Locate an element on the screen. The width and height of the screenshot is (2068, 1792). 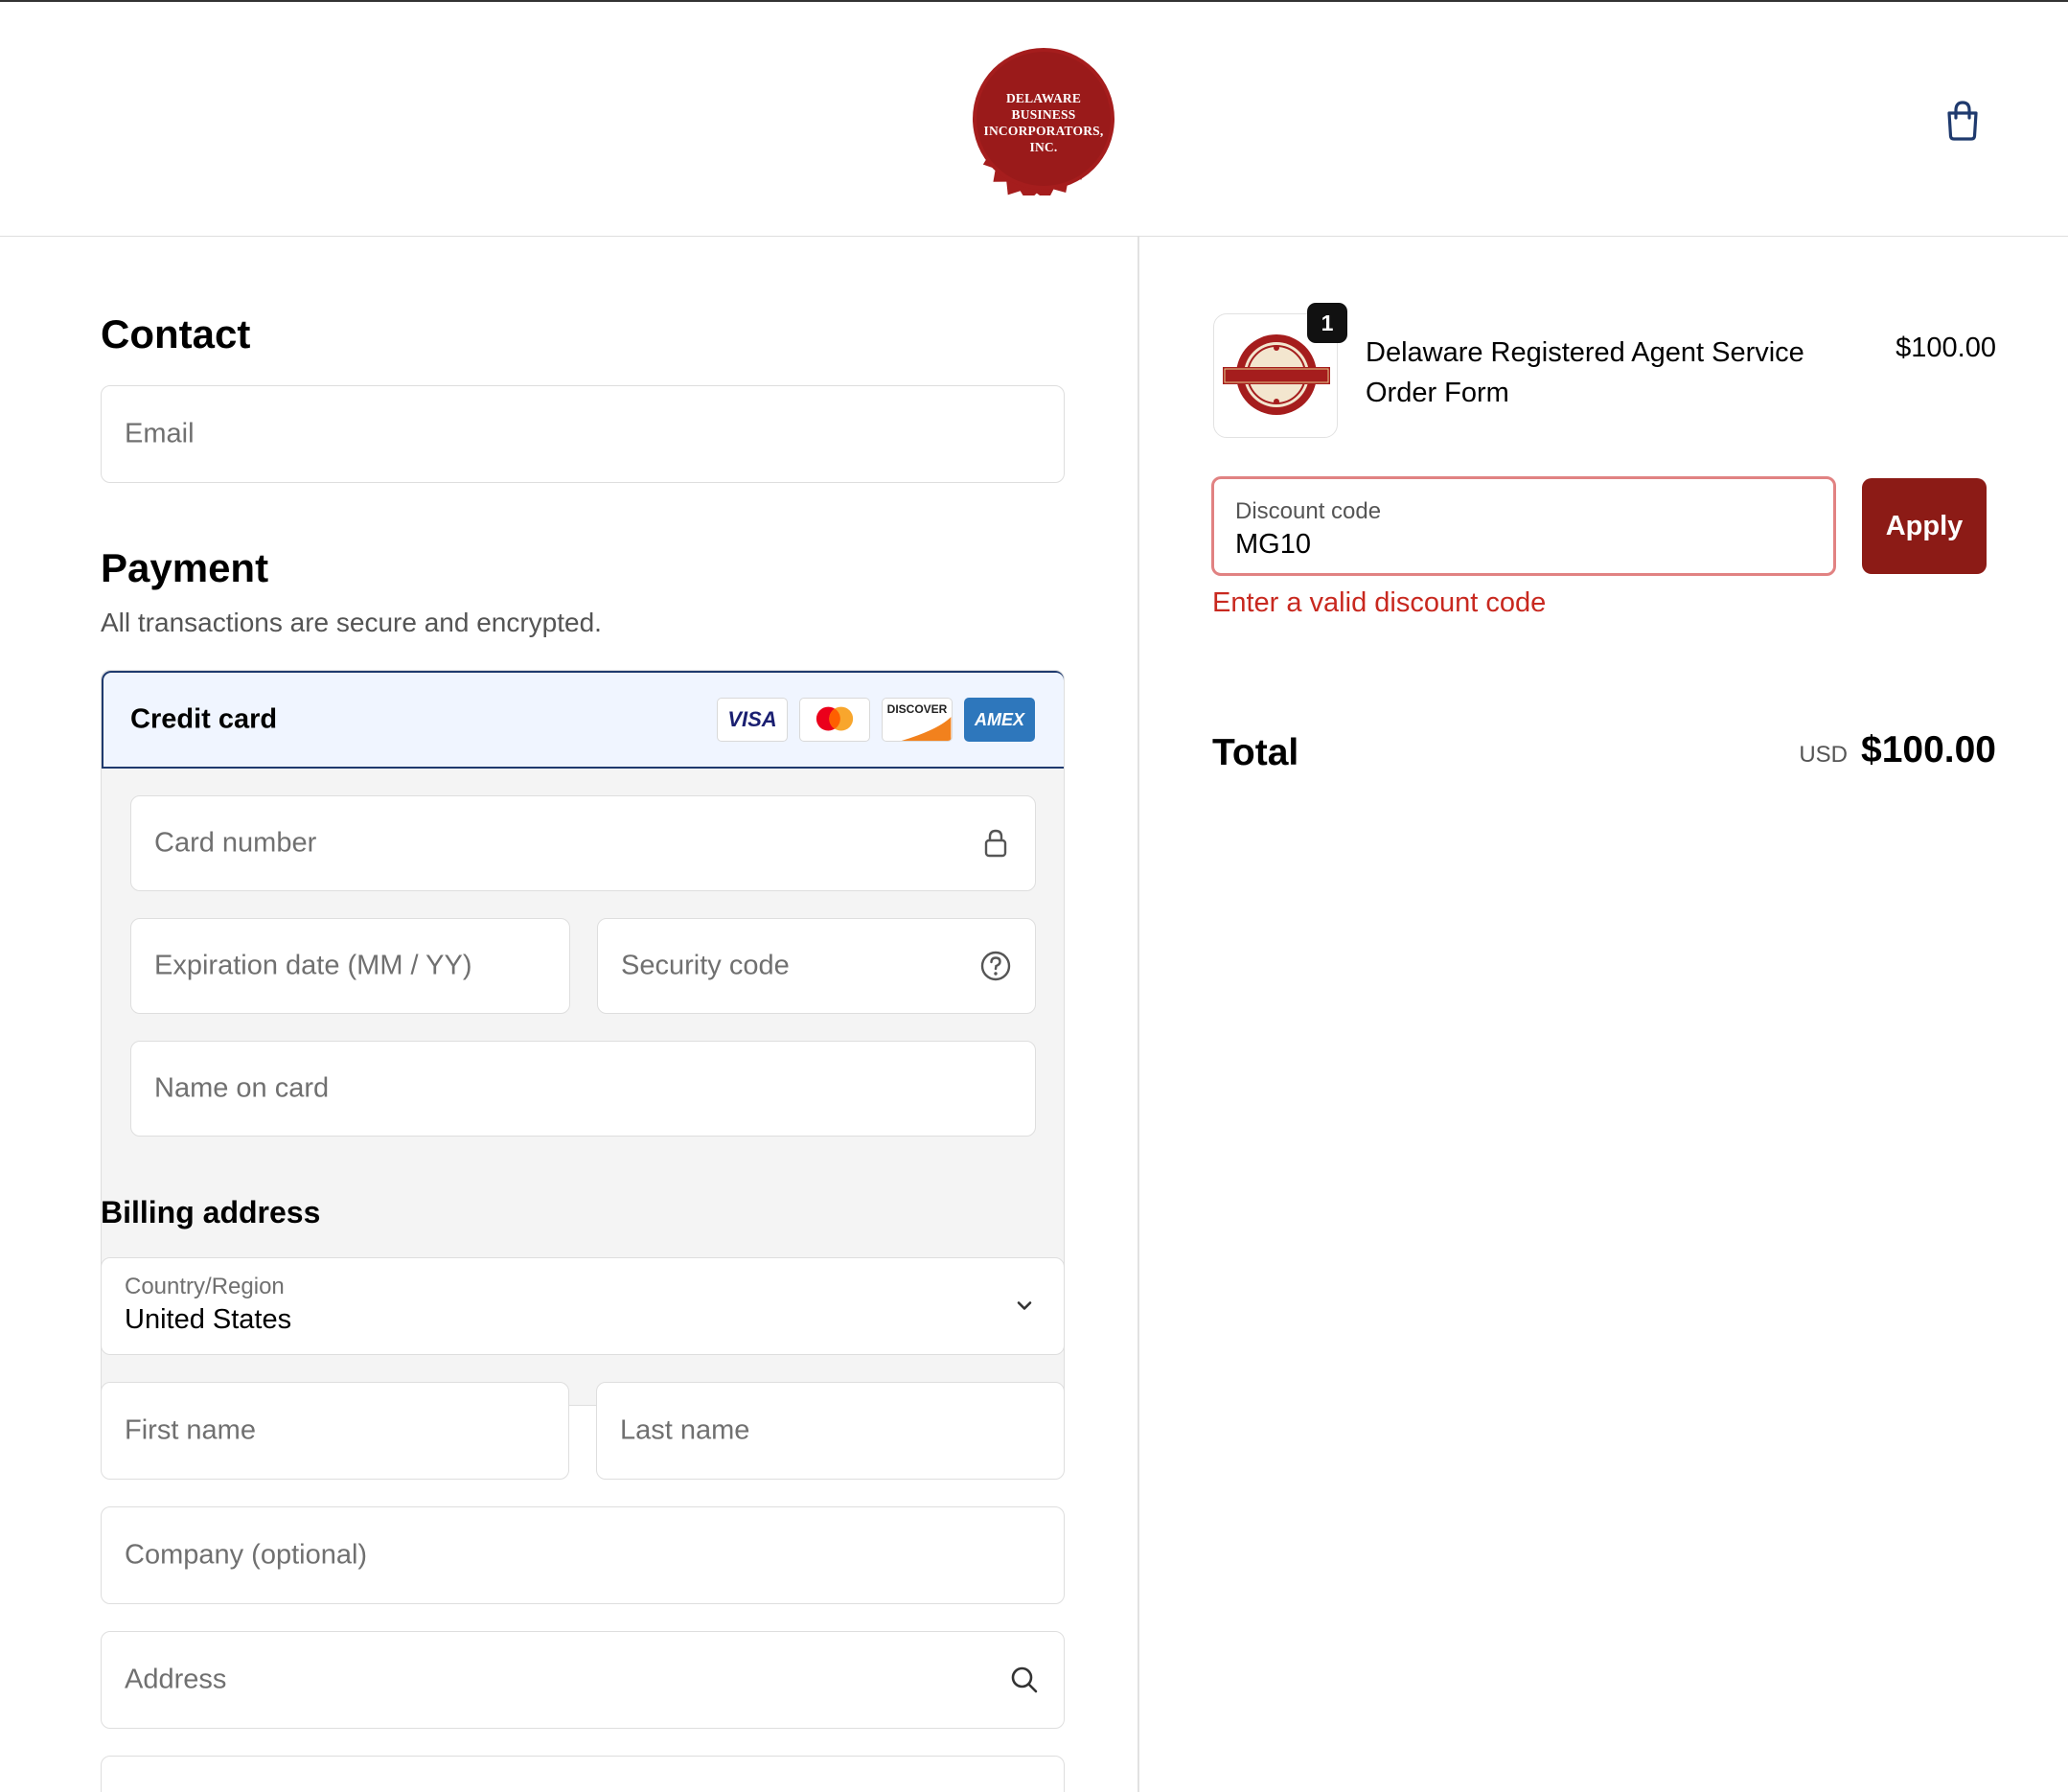
seal-icon is located at coordinates (1276, 375).